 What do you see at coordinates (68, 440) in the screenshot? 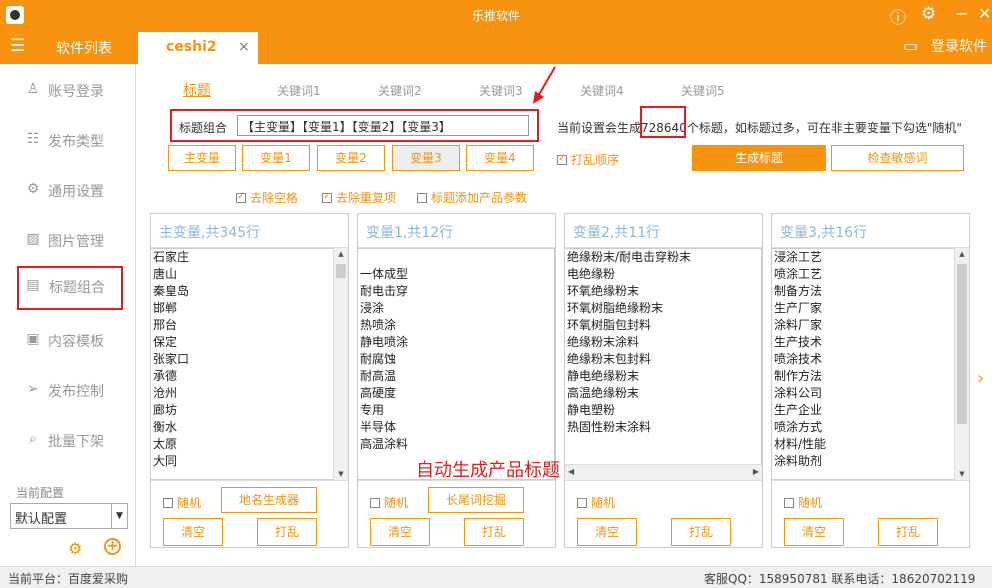
I see `sidebar-item-batch-delist: ⌕ 批量下架` at bounding box center [68, 440].